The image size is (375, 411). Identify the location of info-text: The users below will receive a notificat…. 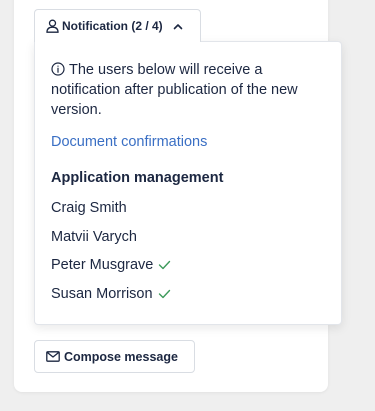
(174, 90).